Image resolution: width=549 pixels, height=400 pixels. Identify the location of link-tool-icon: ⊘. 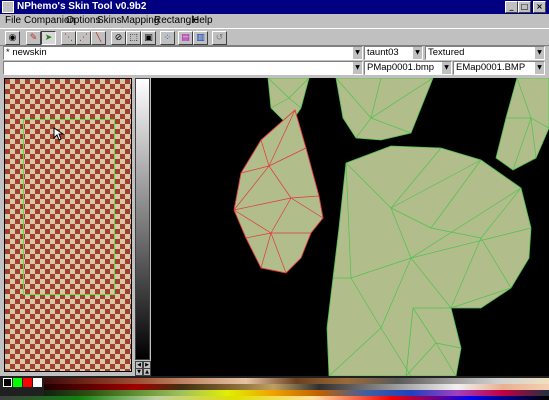
(118, 38).